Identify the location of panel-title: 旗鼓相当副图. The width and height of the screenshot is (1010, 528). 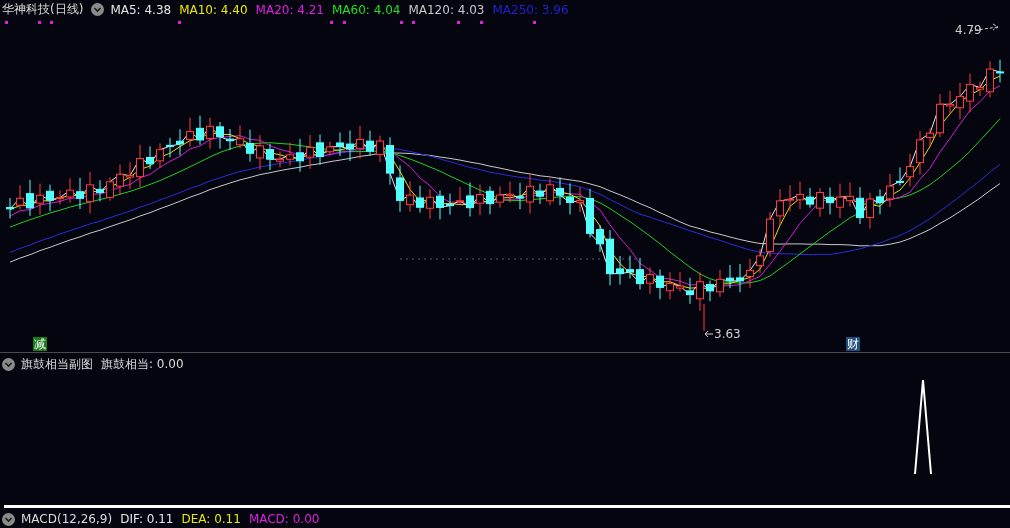
(57, 365).